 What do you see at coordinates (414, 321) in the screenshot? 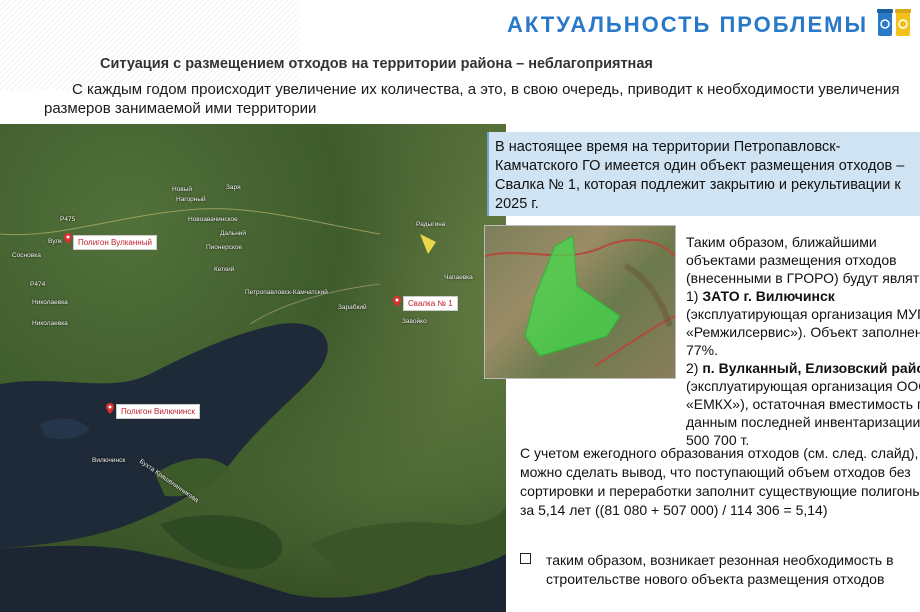
I see `map-place-label: Завойко` at bounding box center [414, 321].